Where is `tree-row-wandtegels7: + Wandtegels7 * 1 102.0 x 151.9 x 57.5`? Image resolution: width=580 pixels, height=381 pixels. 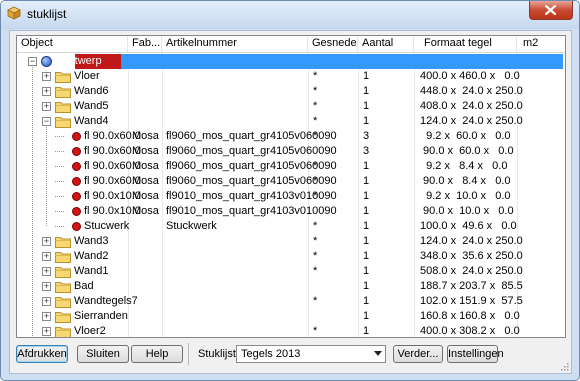 tree-row-wandtegels7: + Wandtegels7 * 1 102.0 x 151.9 x 57.5 is located at coordinates (291, 301).